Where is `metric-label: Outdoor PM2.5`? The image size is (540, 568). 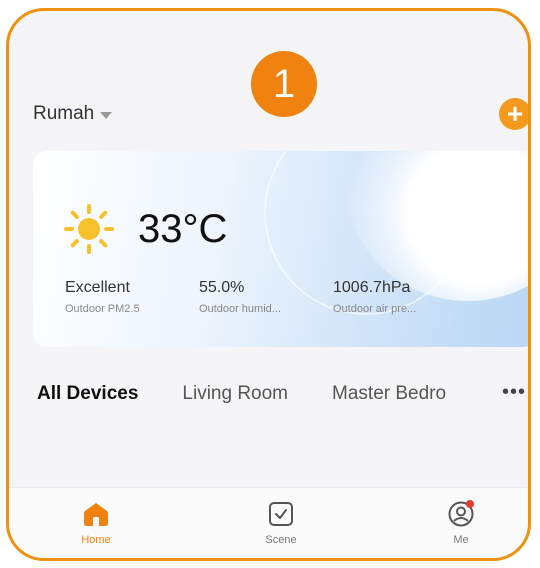
metric-label: Outdoor PM2.5 is located at coordinates (102, 309).